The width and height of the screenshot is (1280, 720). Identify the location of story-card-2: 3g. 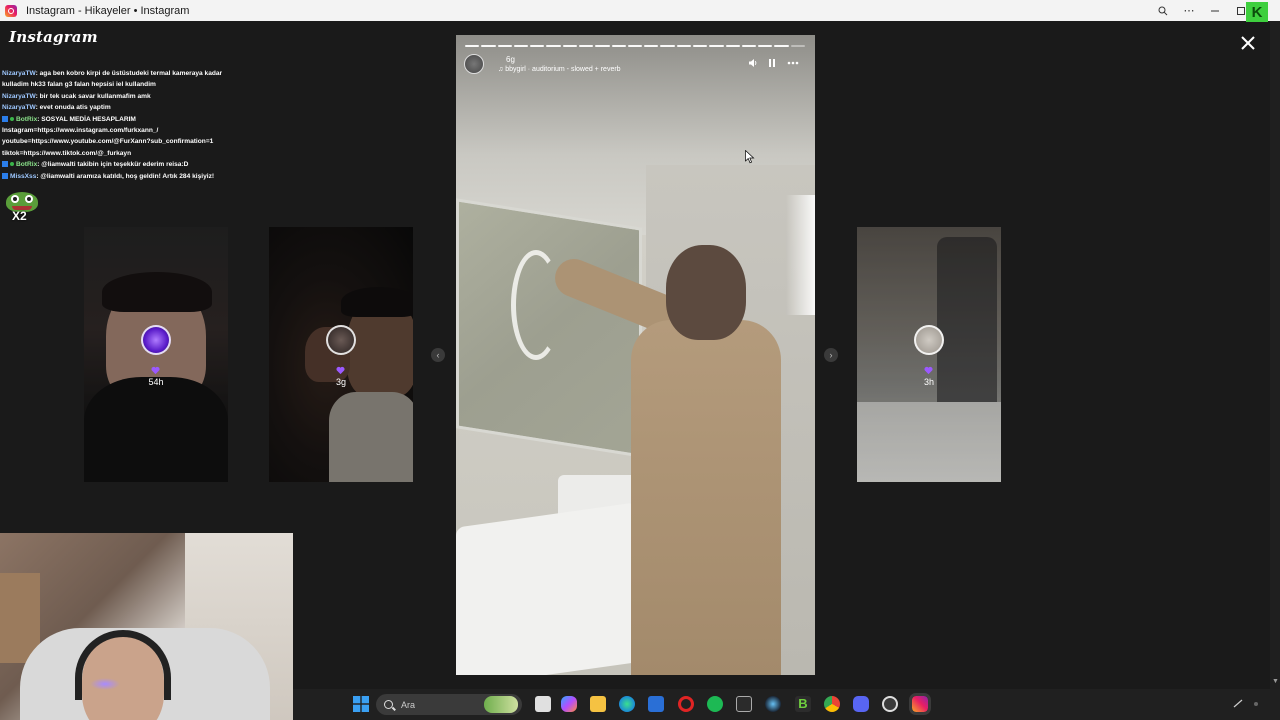
(341, 354).